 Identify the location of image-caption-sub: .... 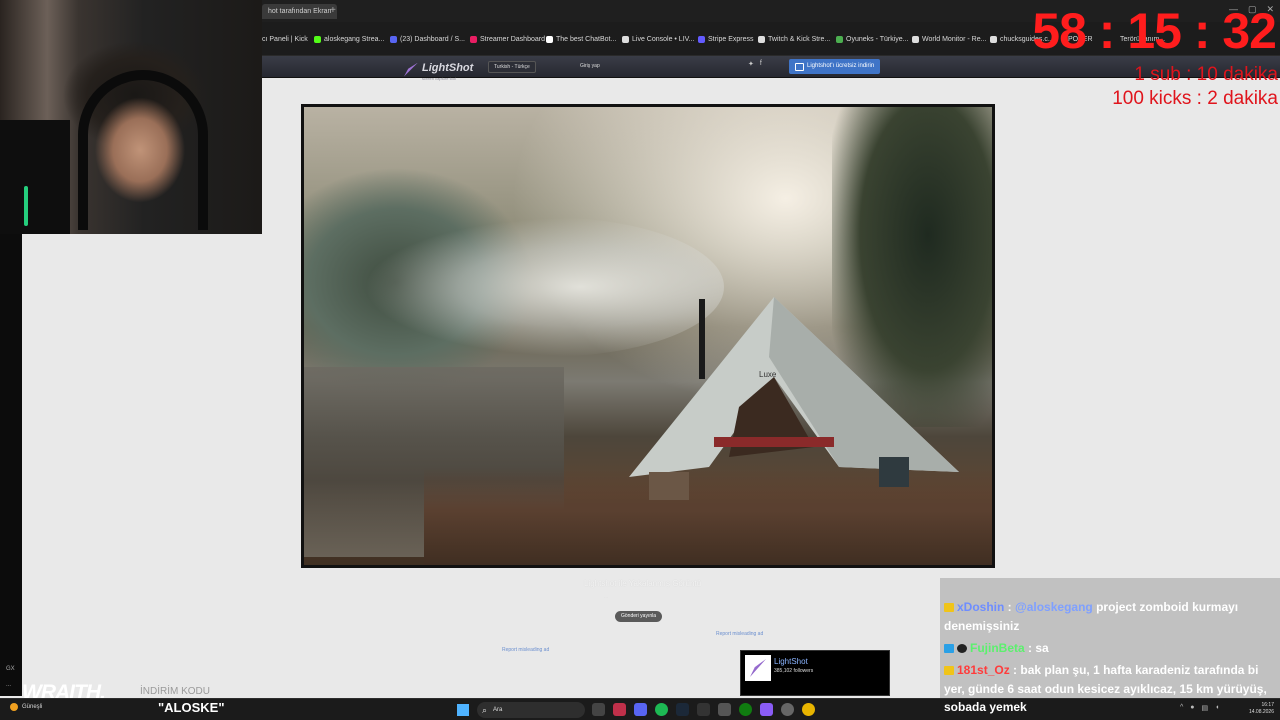
(606, 597).